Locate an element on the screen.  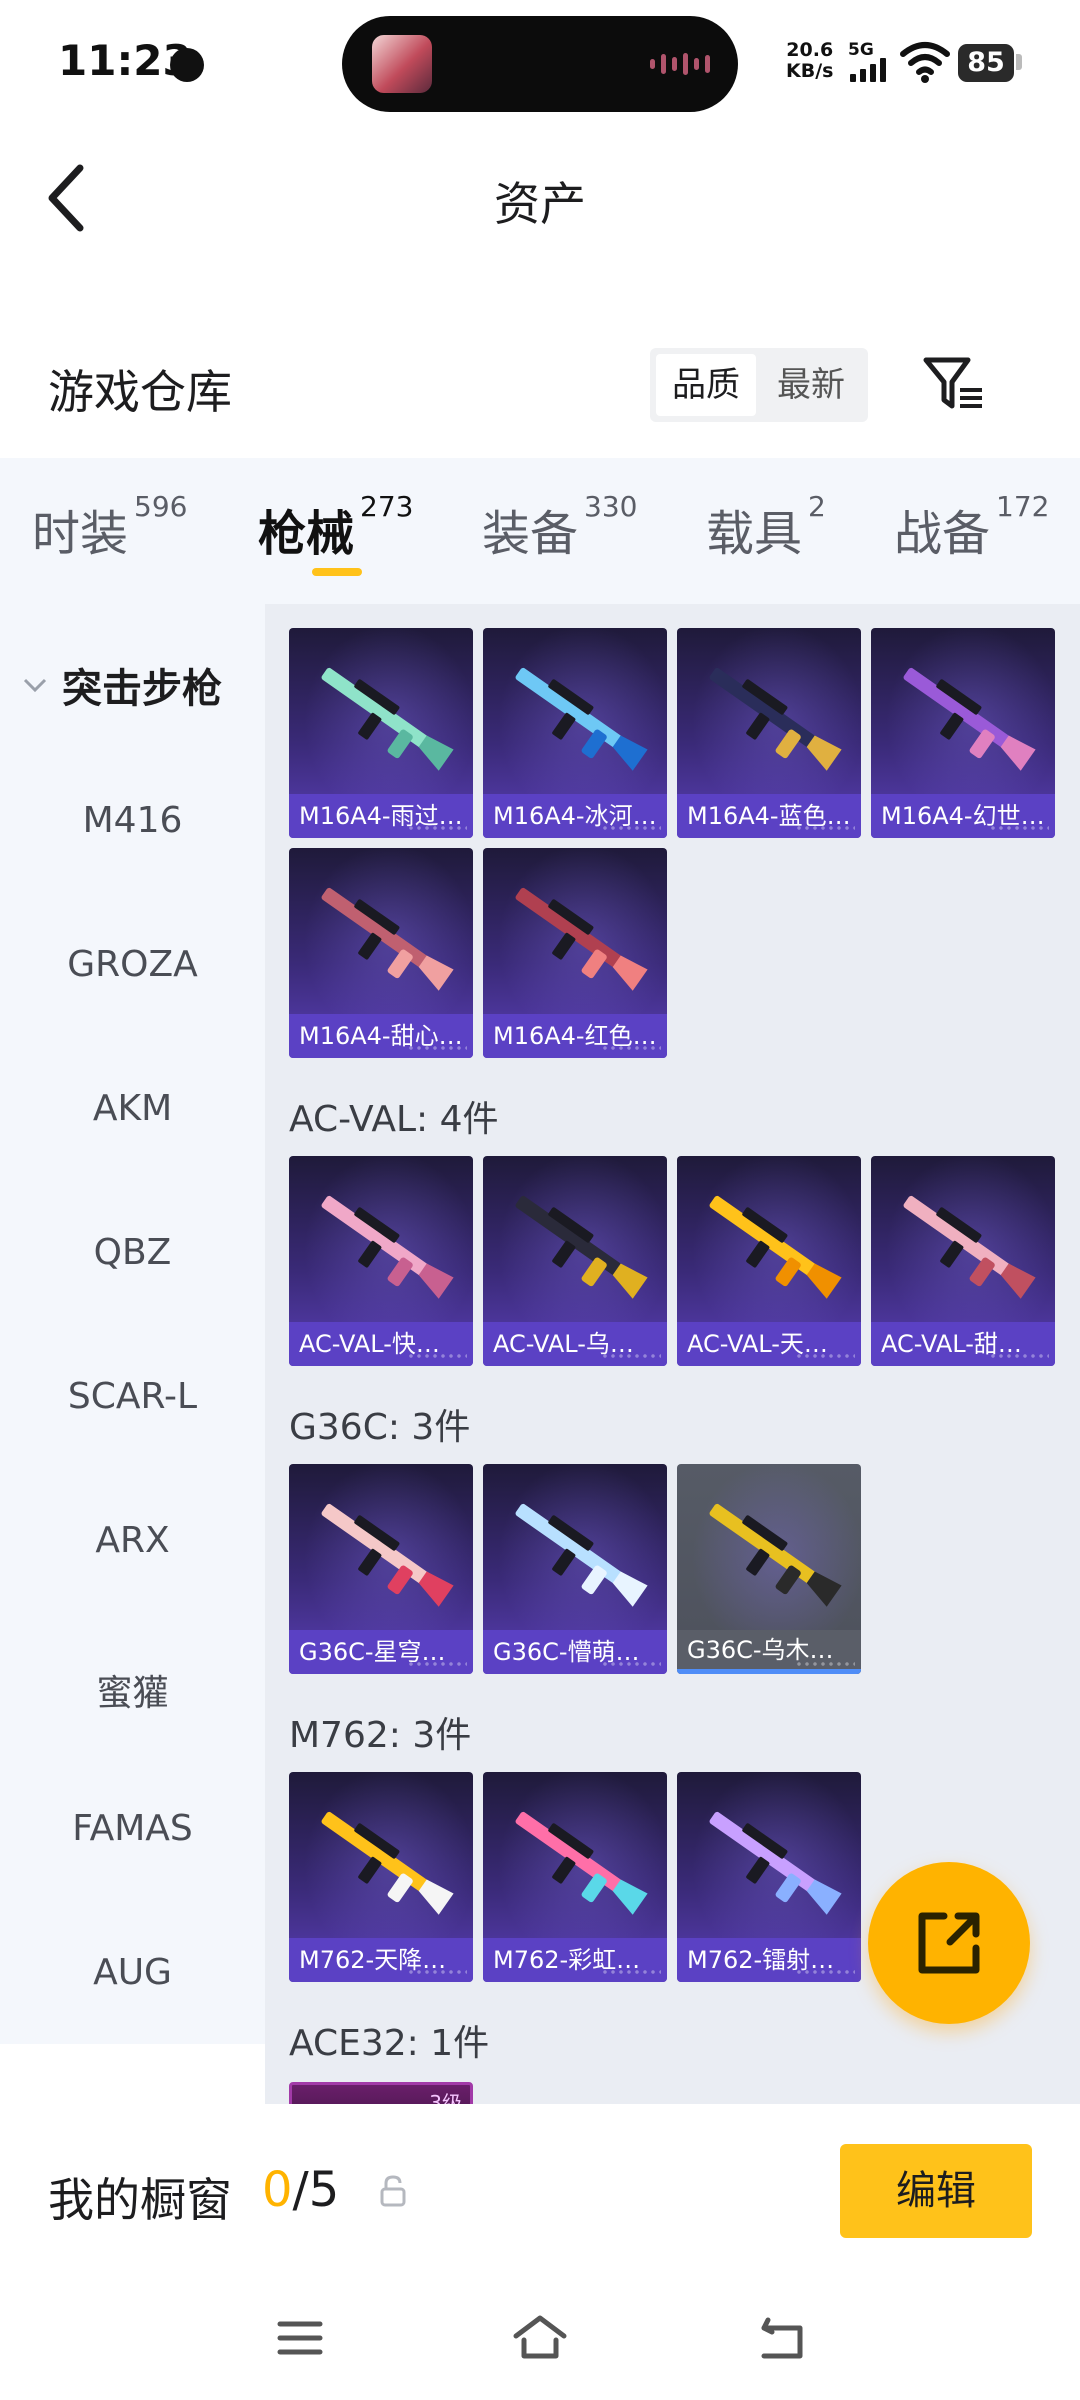
notification-icon is located at coordinates (187, 65).